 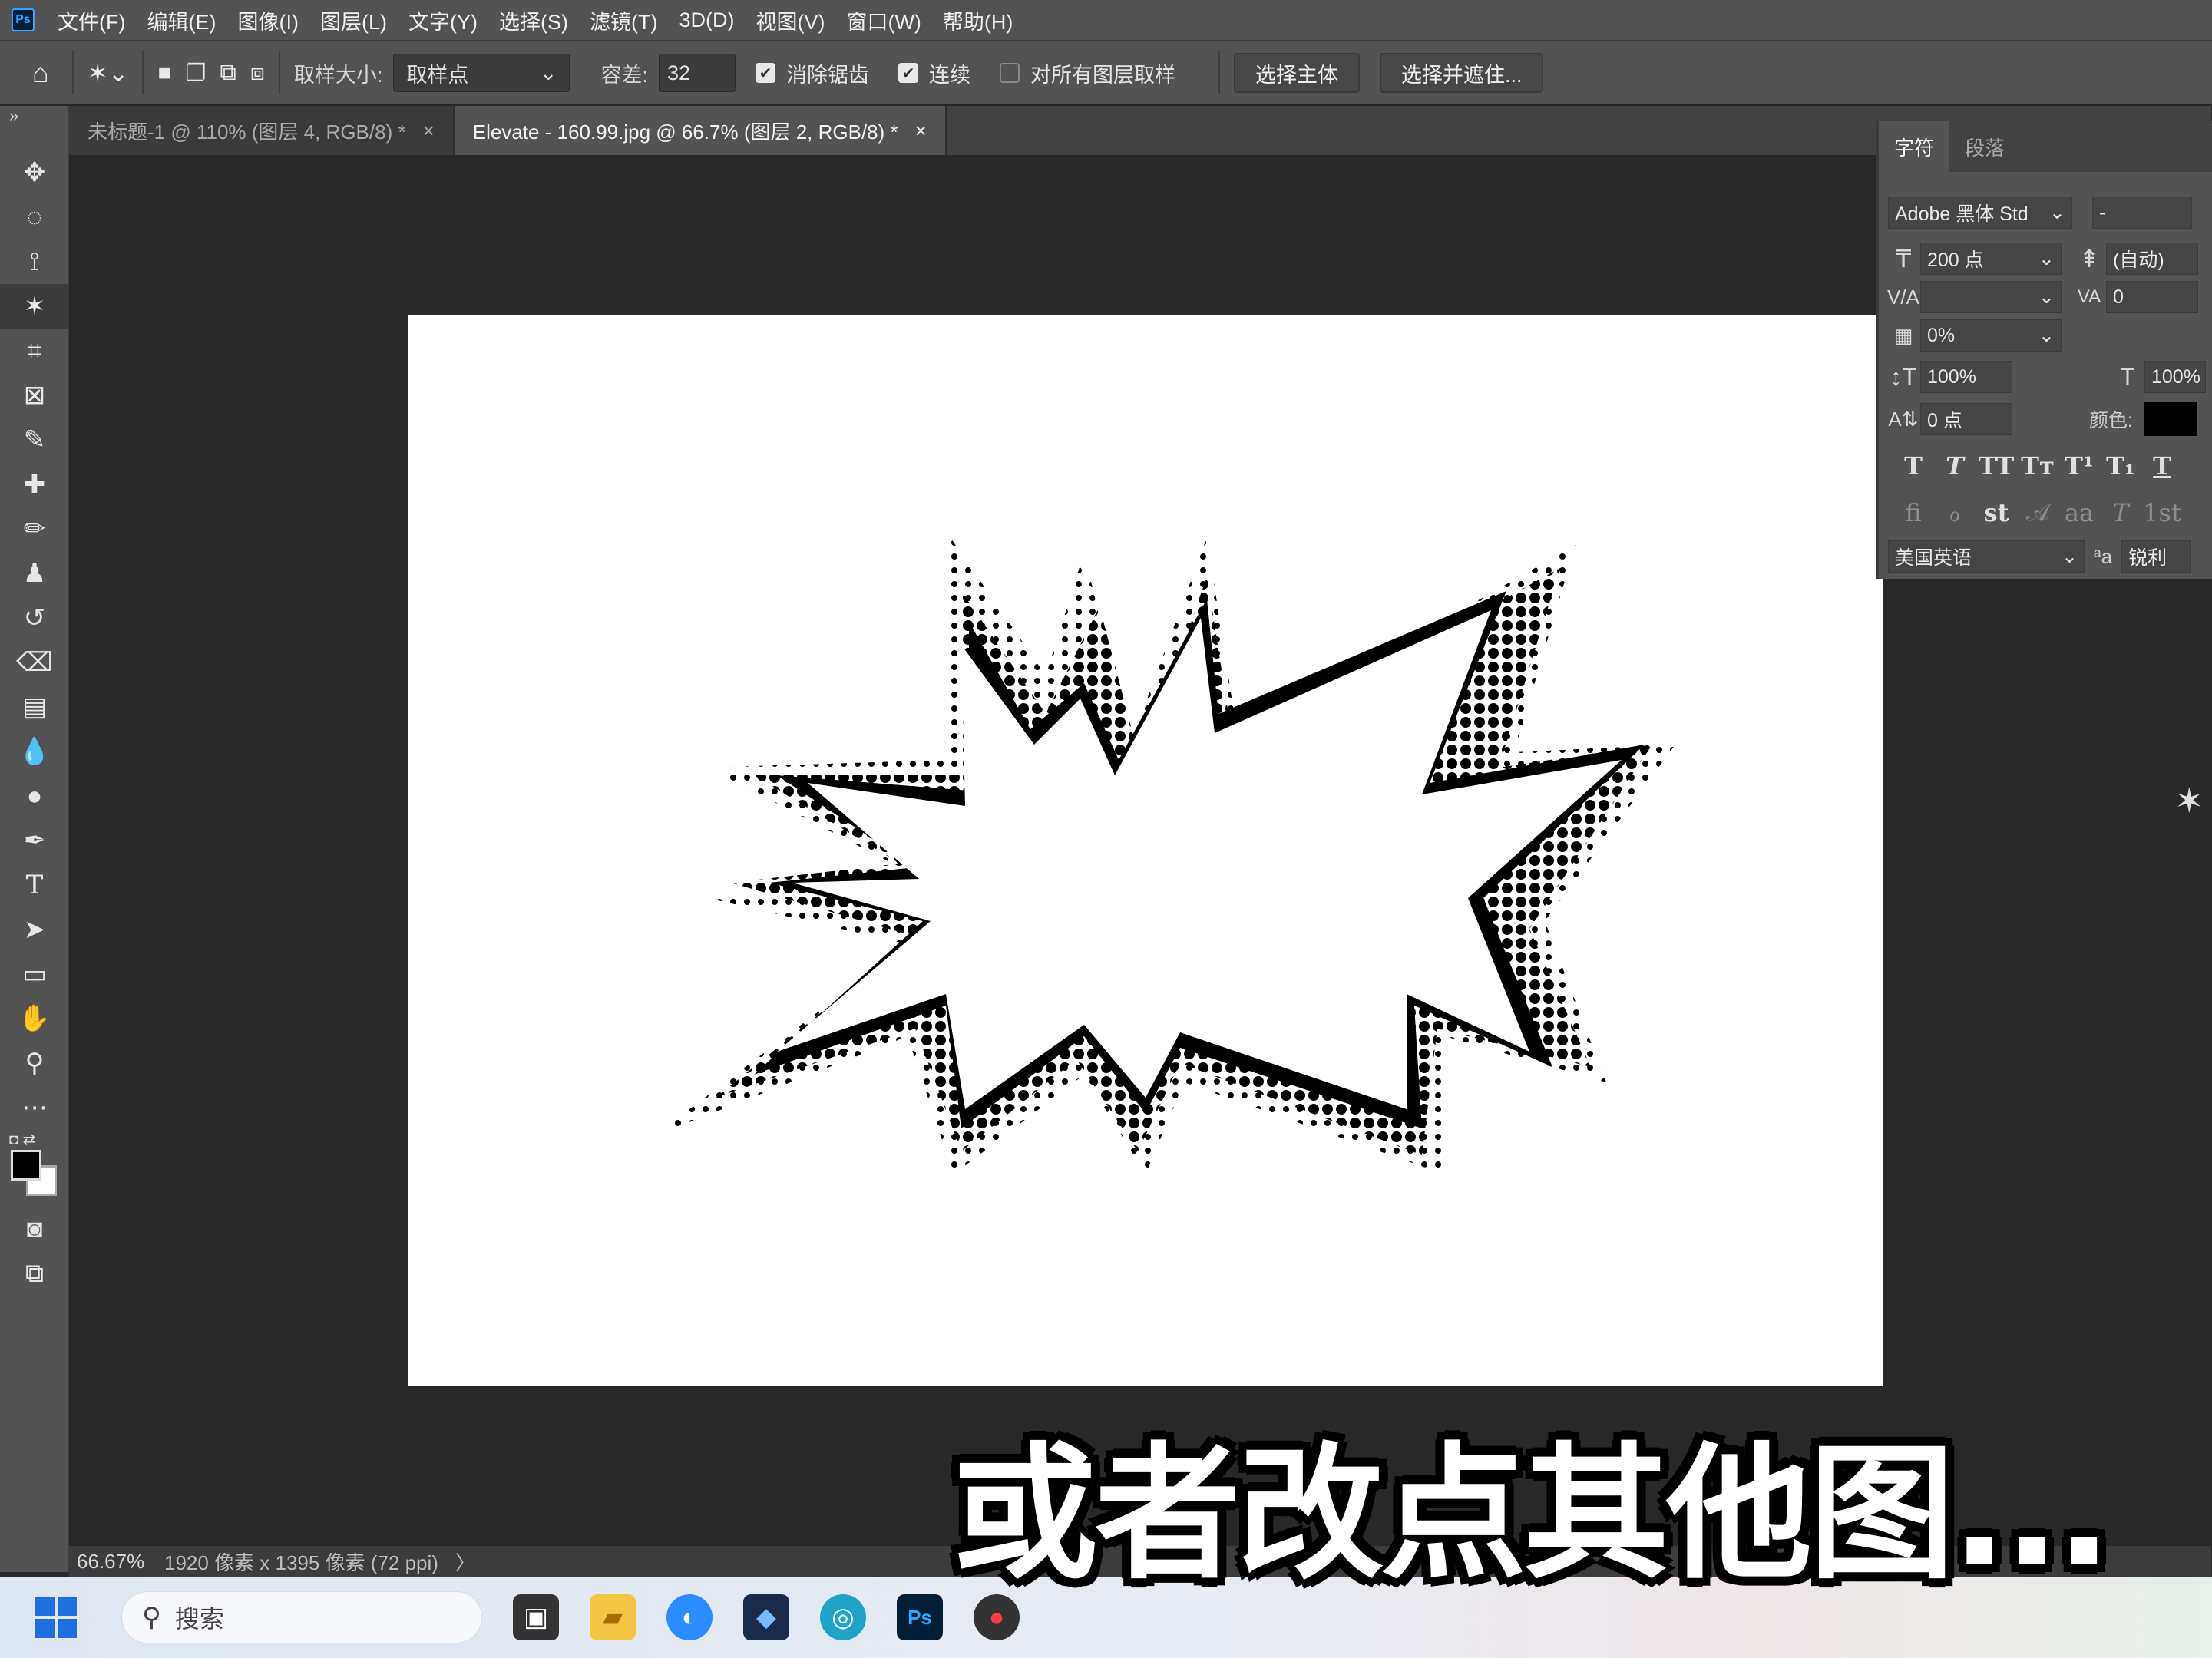 I want to click on all-caps-icon: TT, so click(x=1997, y=466).